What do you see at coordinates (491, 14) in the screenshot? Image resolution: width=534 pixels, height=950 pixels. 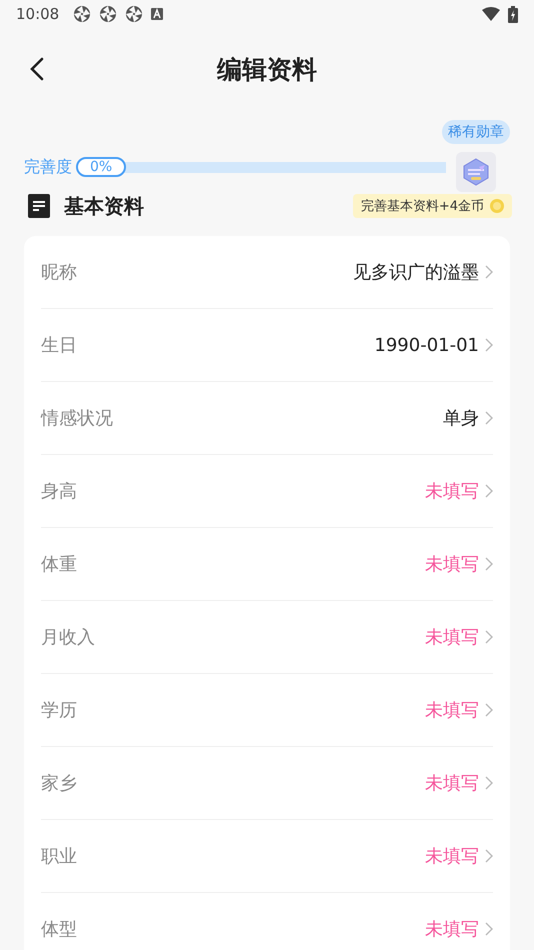 I see `wifi-icon` at bounding box center [491, 14].